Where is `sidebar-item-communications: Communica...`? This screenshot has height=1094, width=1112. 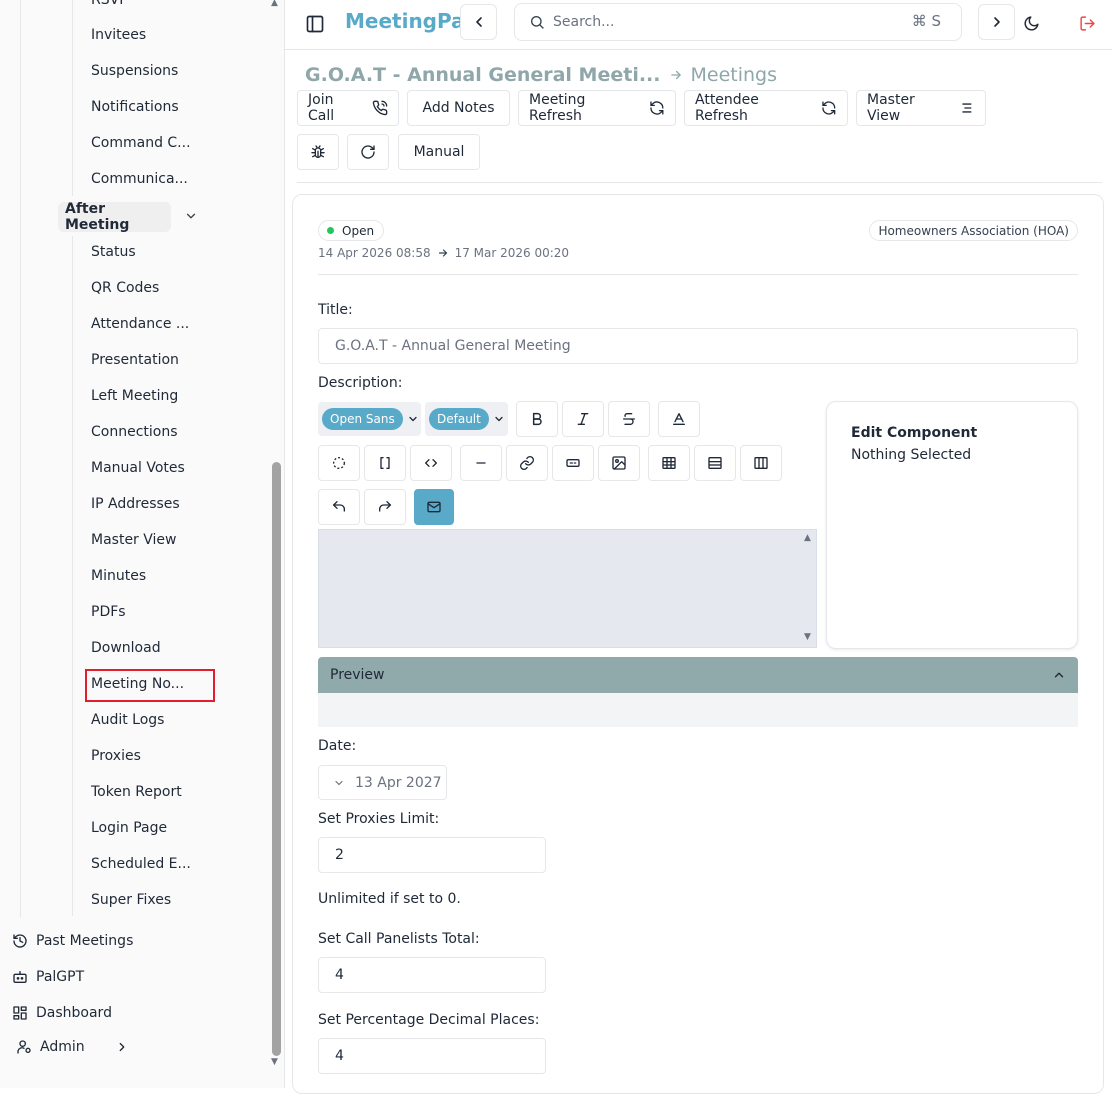 sidebar-item-communications: Communica... is located at coordinates (139, 179).